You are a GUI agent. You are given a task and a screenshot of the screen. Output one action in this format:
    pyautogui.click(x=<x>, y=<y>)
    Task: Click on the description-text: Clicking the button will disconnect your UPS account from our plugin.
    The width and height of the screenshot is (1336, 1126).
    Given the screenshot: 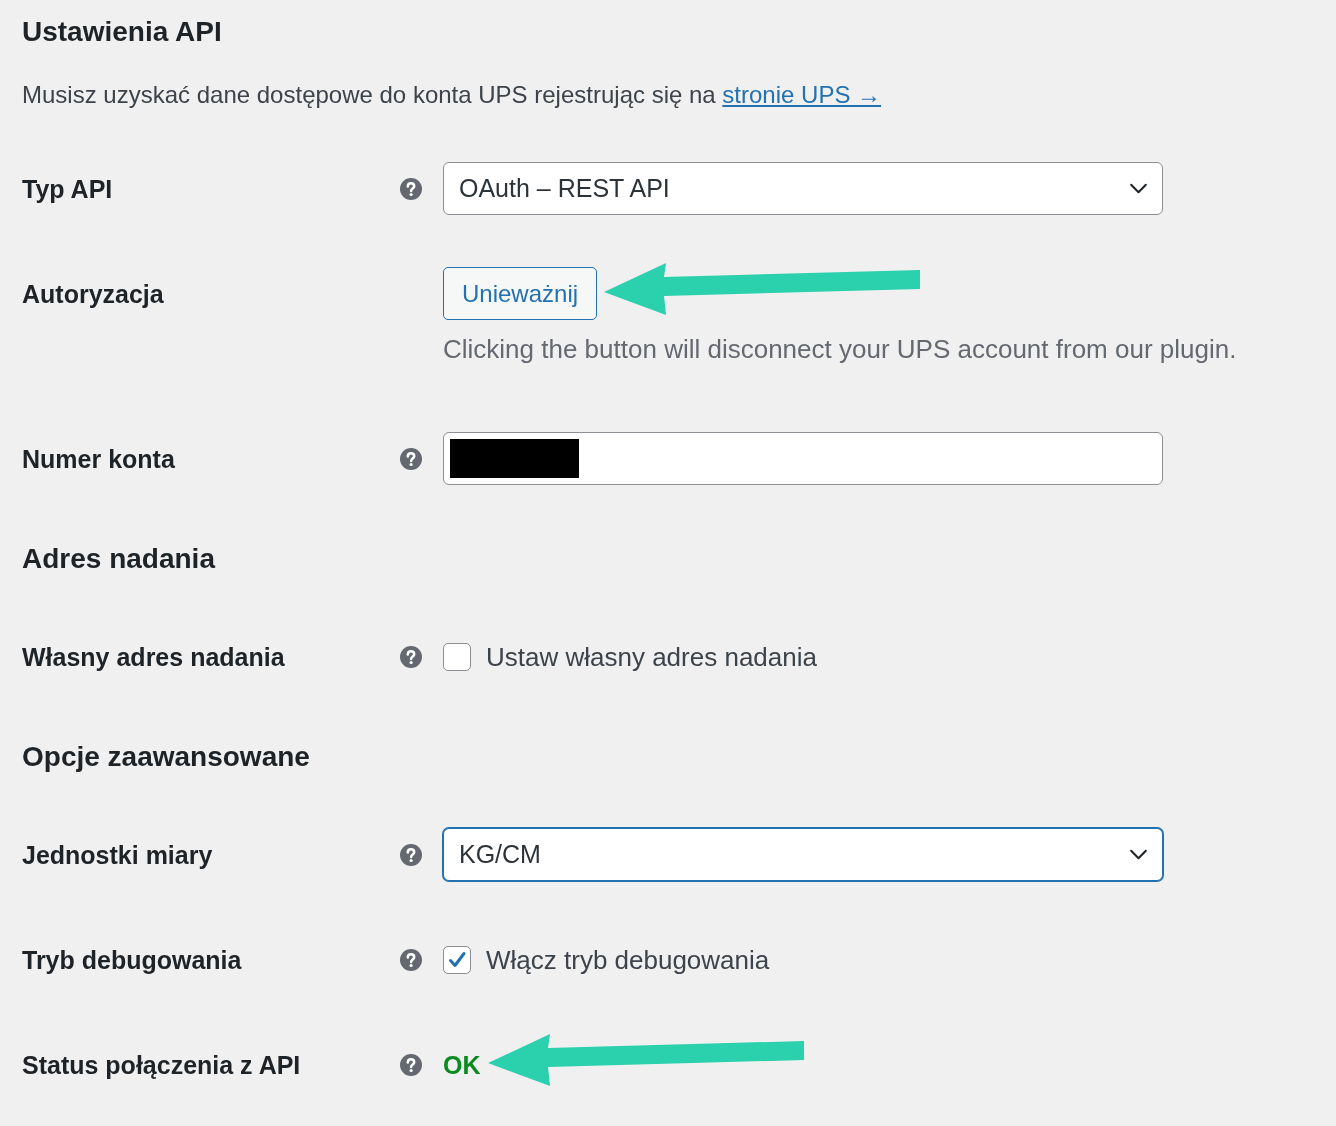 What is the action you would take?
    pyautogui.click(x=840, y=349)
    